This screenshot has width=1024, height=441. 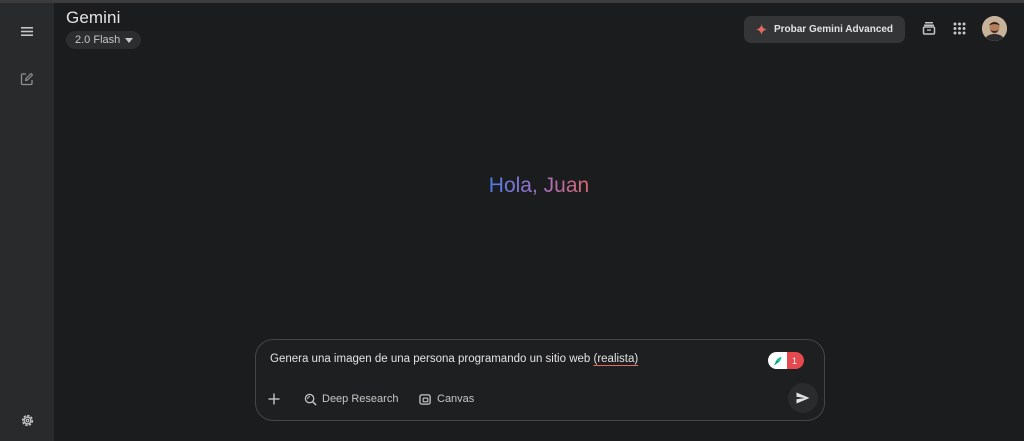 I want to click on model-selector-label: 2.0 Flash, so click(x=98, y=40).